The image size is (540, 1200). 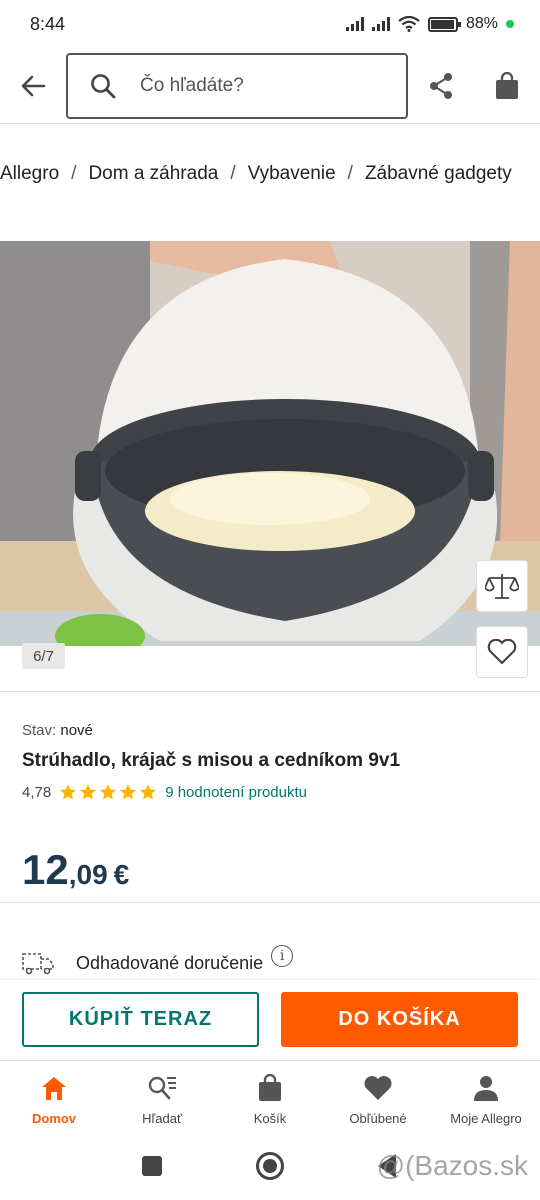 I want to click on compare-button, so click(x=502, y=586).